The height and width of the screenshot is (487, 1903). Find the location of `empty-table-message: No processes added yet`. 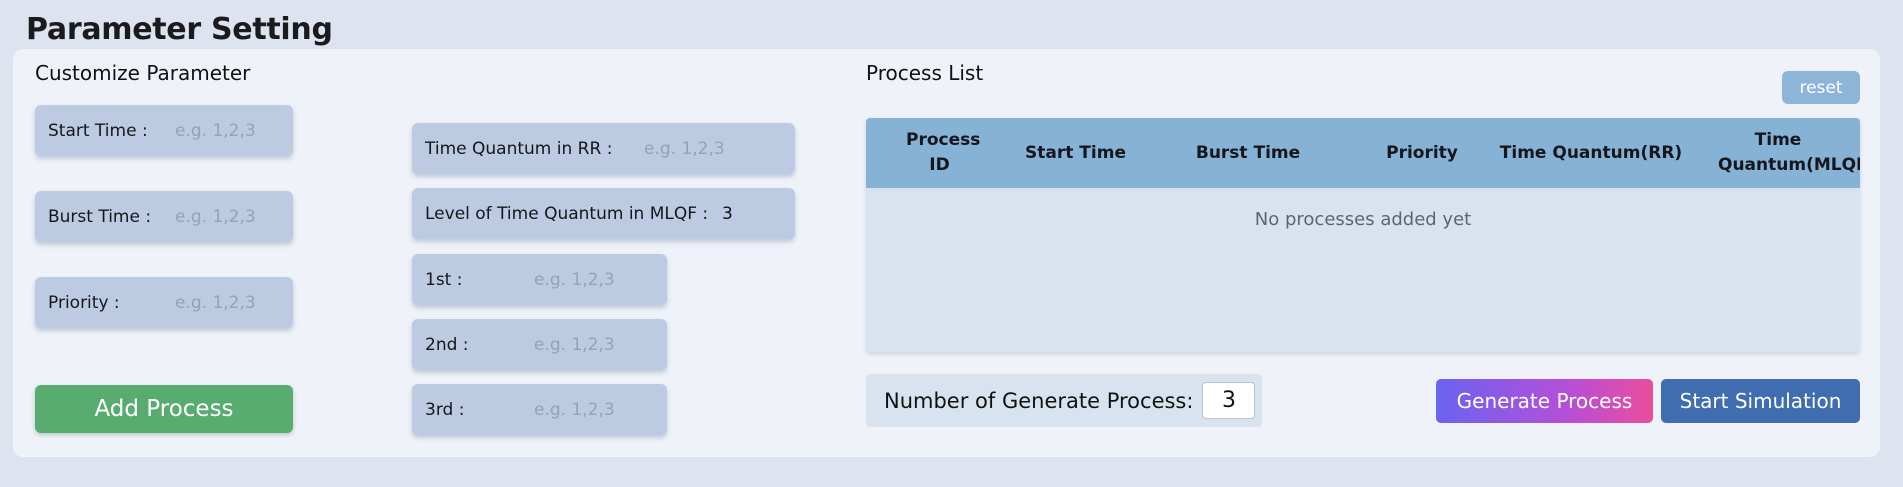

empty-table-message: No processes added yet is located at coordinates (1363, 219).